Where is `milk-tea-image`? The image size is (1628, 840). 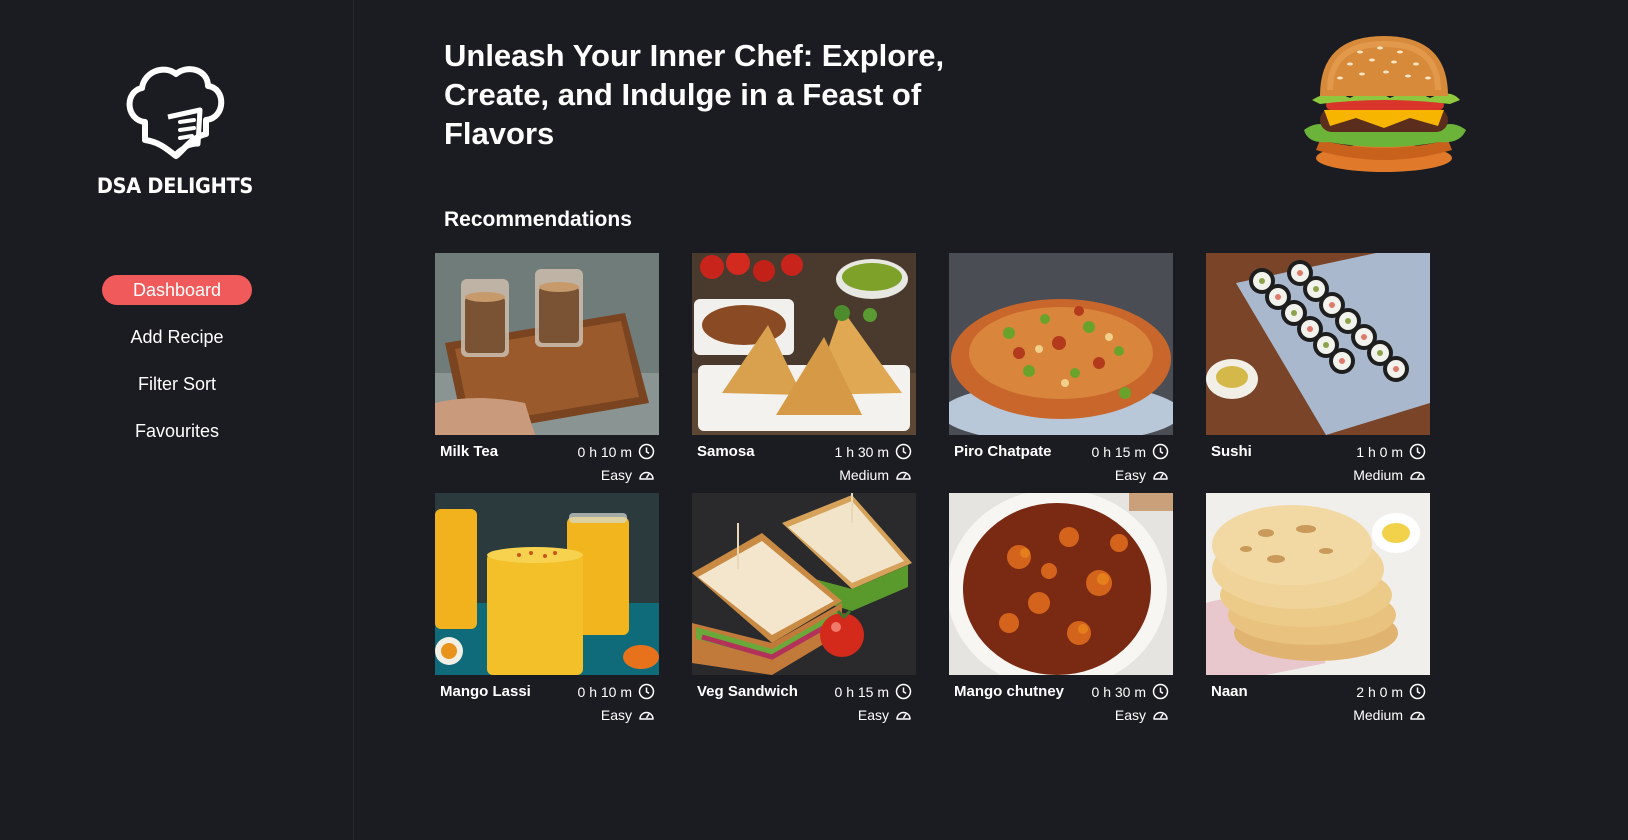 milk-tea-image is located at coordinates (547, 344).